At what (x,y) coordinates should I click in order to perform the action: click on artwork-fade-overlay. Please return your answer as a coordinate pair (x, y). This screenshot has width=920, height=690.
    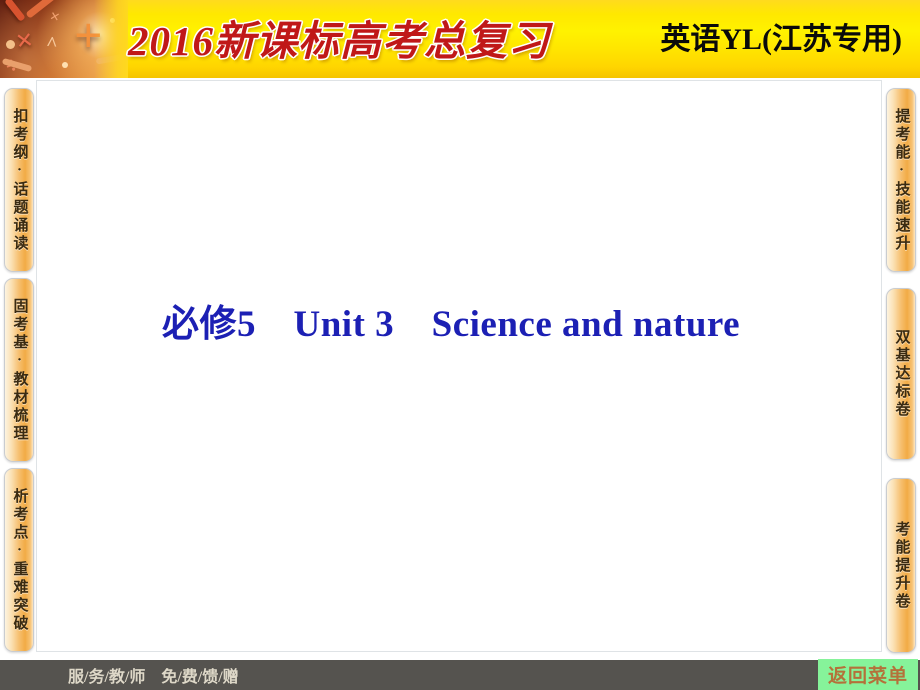
    Looking at the image, I should click on (111, 39).